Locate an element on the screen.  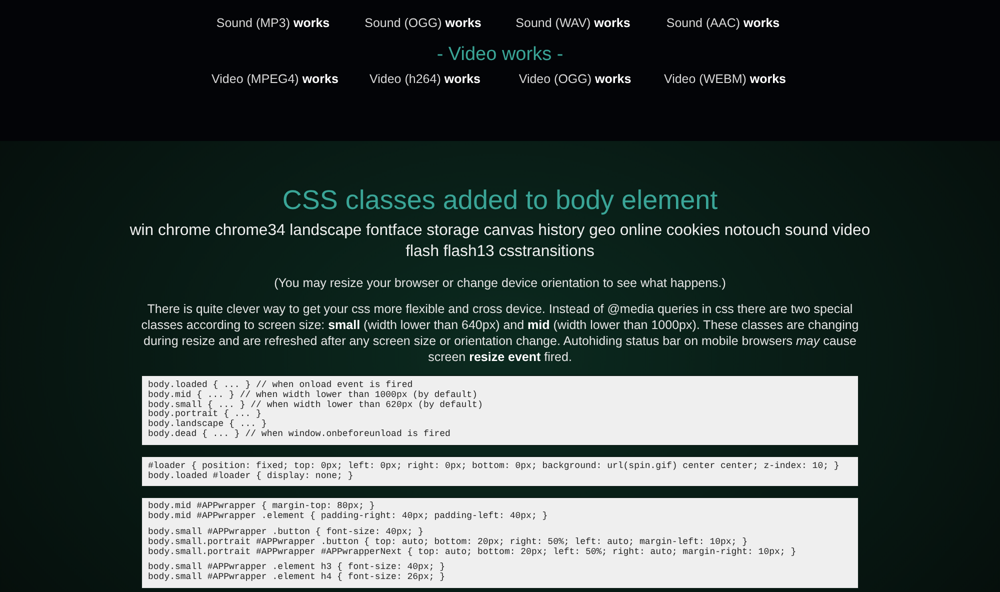
code-line: body.small #APPwrapper .button { font-size: 40px; } is located at coordinates (286, 533).